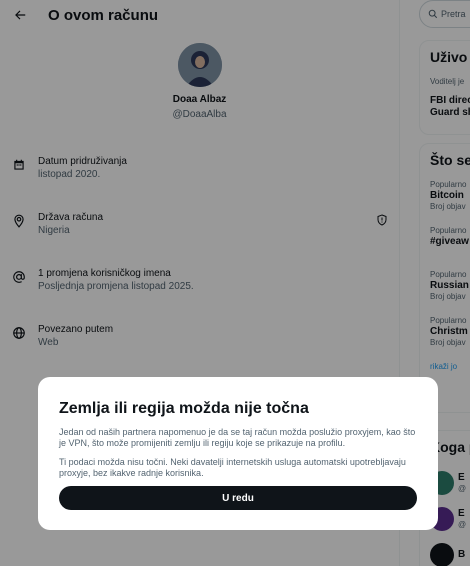 The height and width of the screenshot is (566, 470). What do you see at coordinates (238, 498) in the screenshot?
I see `ok-button: U redu` at bounding box center [238, 498].